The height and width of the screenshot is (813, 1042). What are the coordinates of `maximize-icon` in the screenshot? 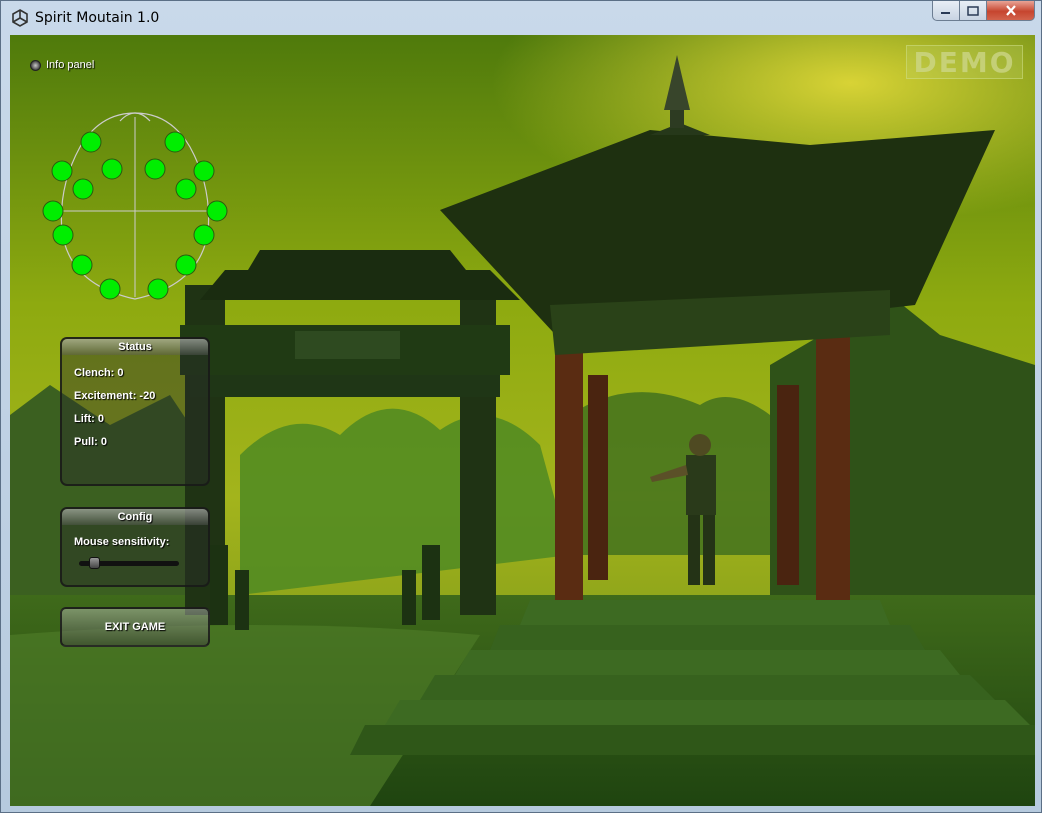 It's located at (973, 10).